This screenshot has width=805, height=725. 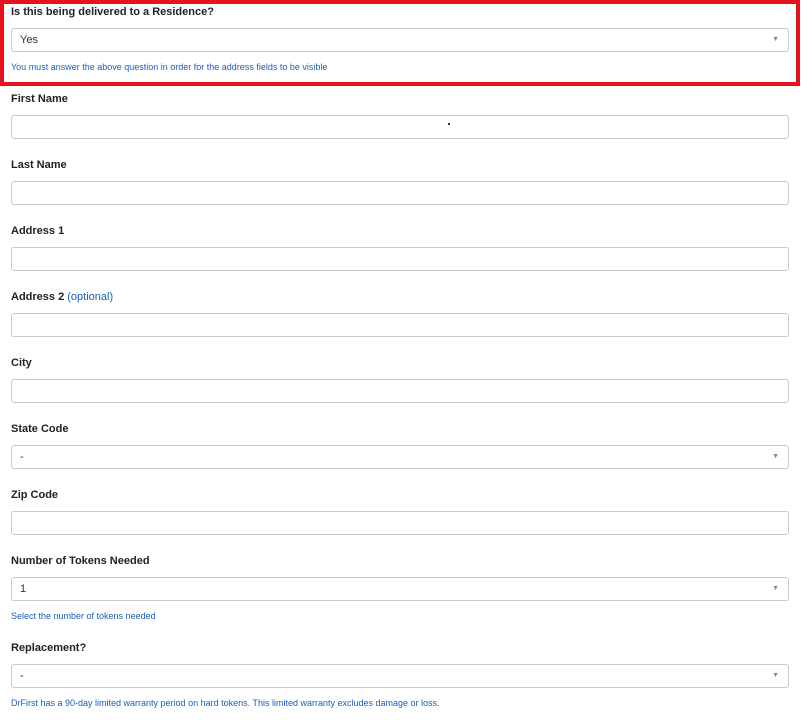 I want to click on first-name-label: First Name, so click(x=39, y=99).